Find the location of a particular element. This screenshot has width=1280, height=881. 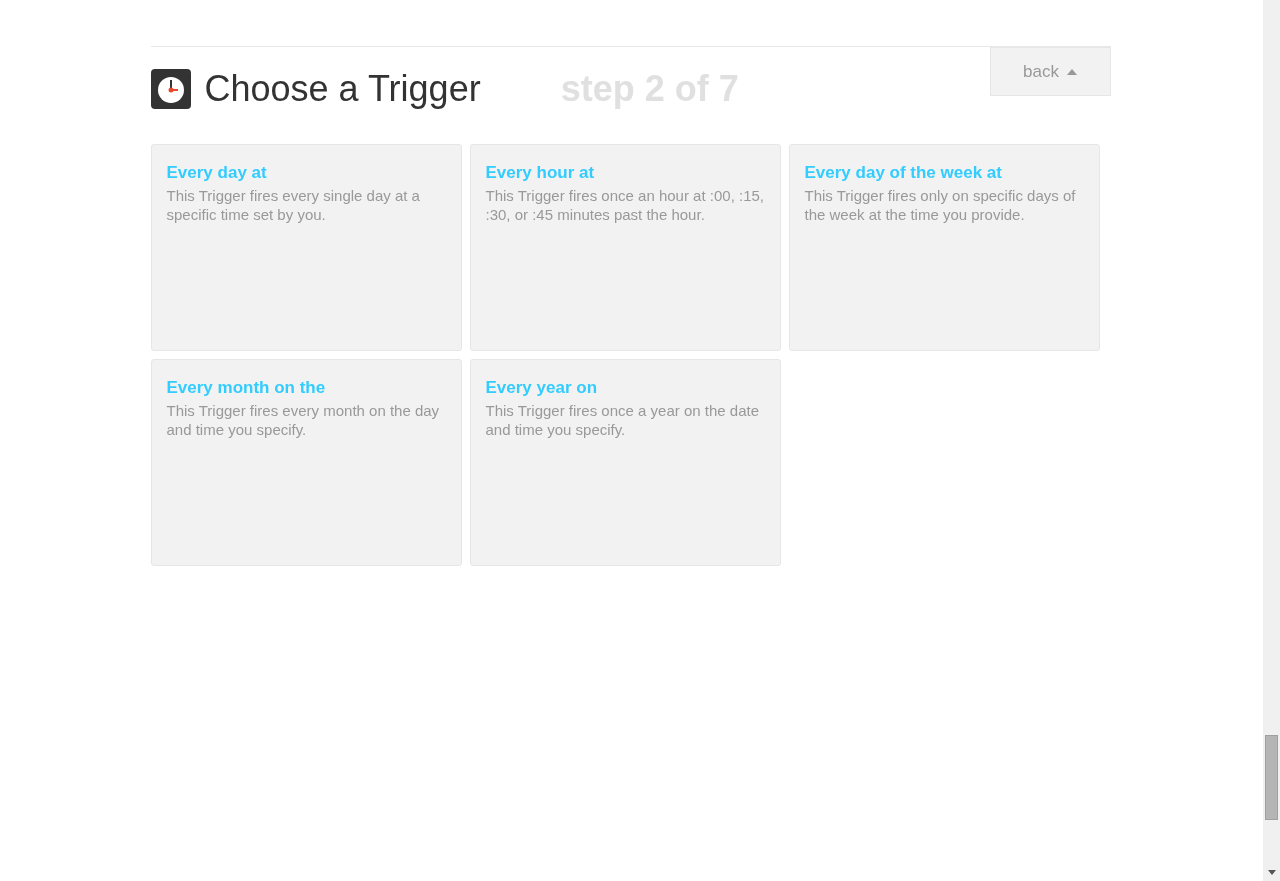

trigger-card: Every month on the This Trigger fires every month on the day and time you specify. is located at coordinates (306, 462).